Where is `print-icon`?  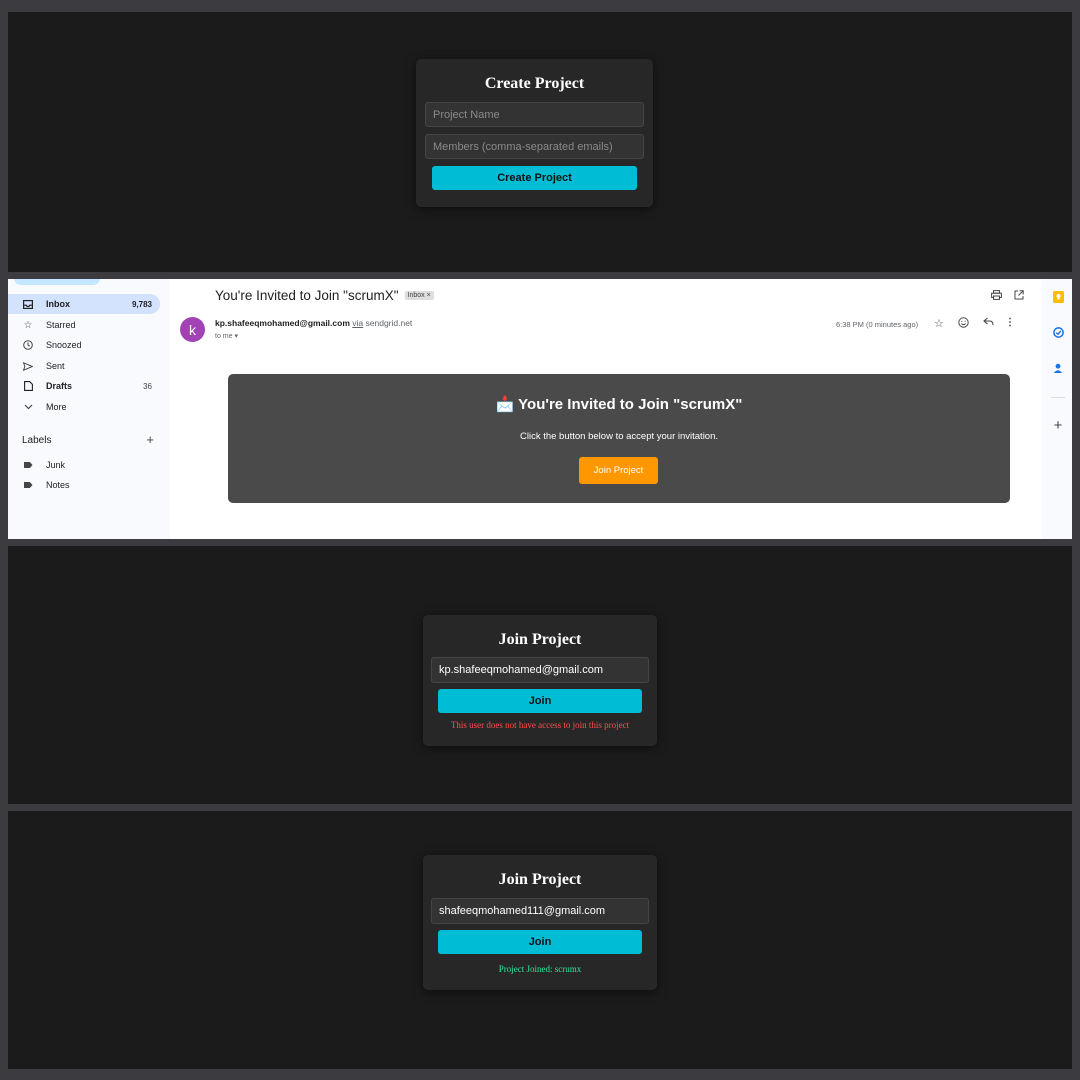
print-icon is located at coordinates (996, 296).